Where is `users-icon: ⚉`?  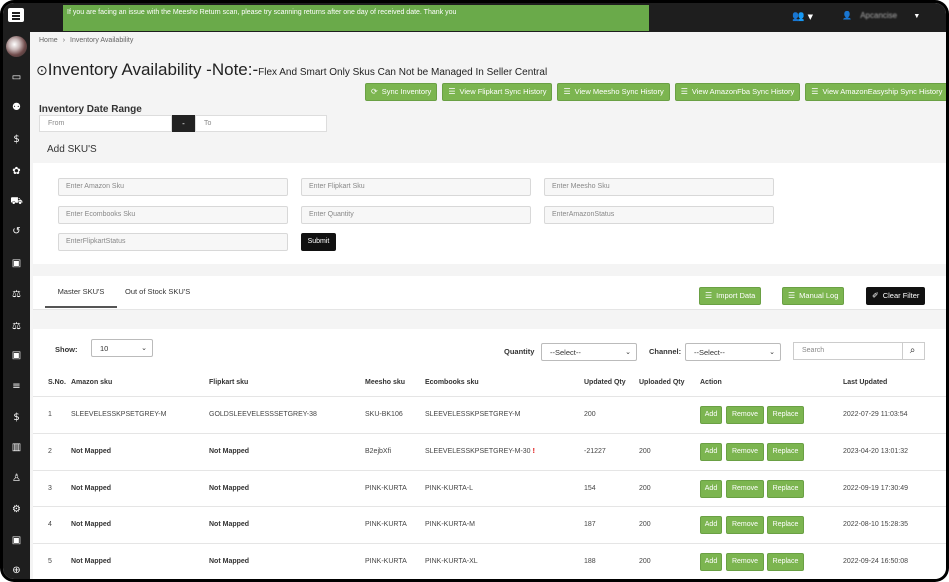 users-icon: ⚉ is located at coordinates (16, 108).